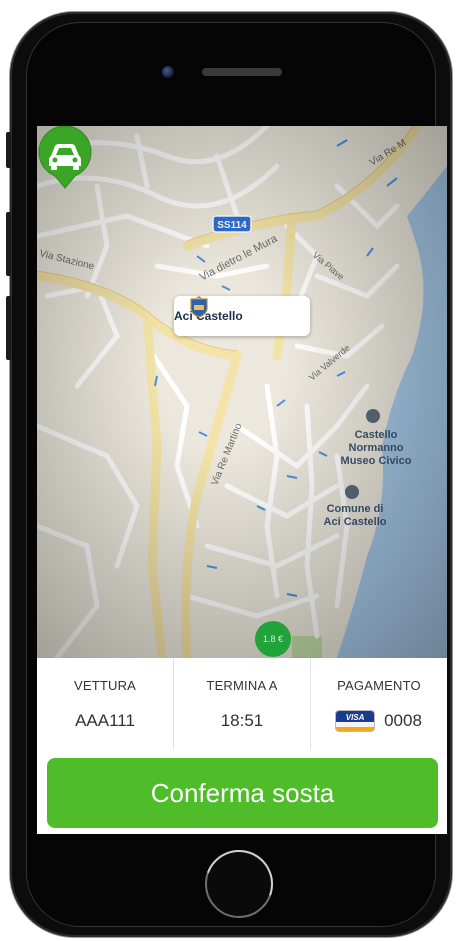 This screenshot has height=941, width=459. I want to click on end-time-label: TERMINA A, so click(242, 685).